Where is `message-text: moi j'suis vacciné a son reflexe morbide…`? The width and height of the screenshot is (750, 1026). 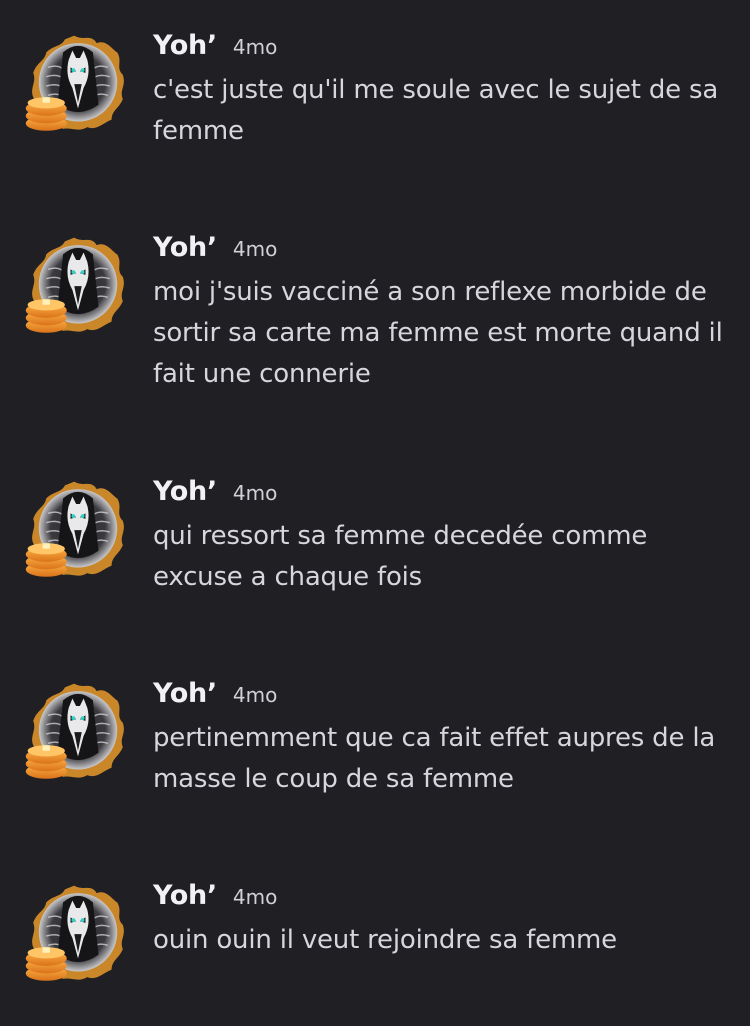 message-text: moi j'suis vacciné a son reflexe morbide… is located at coordinates (438, 333).